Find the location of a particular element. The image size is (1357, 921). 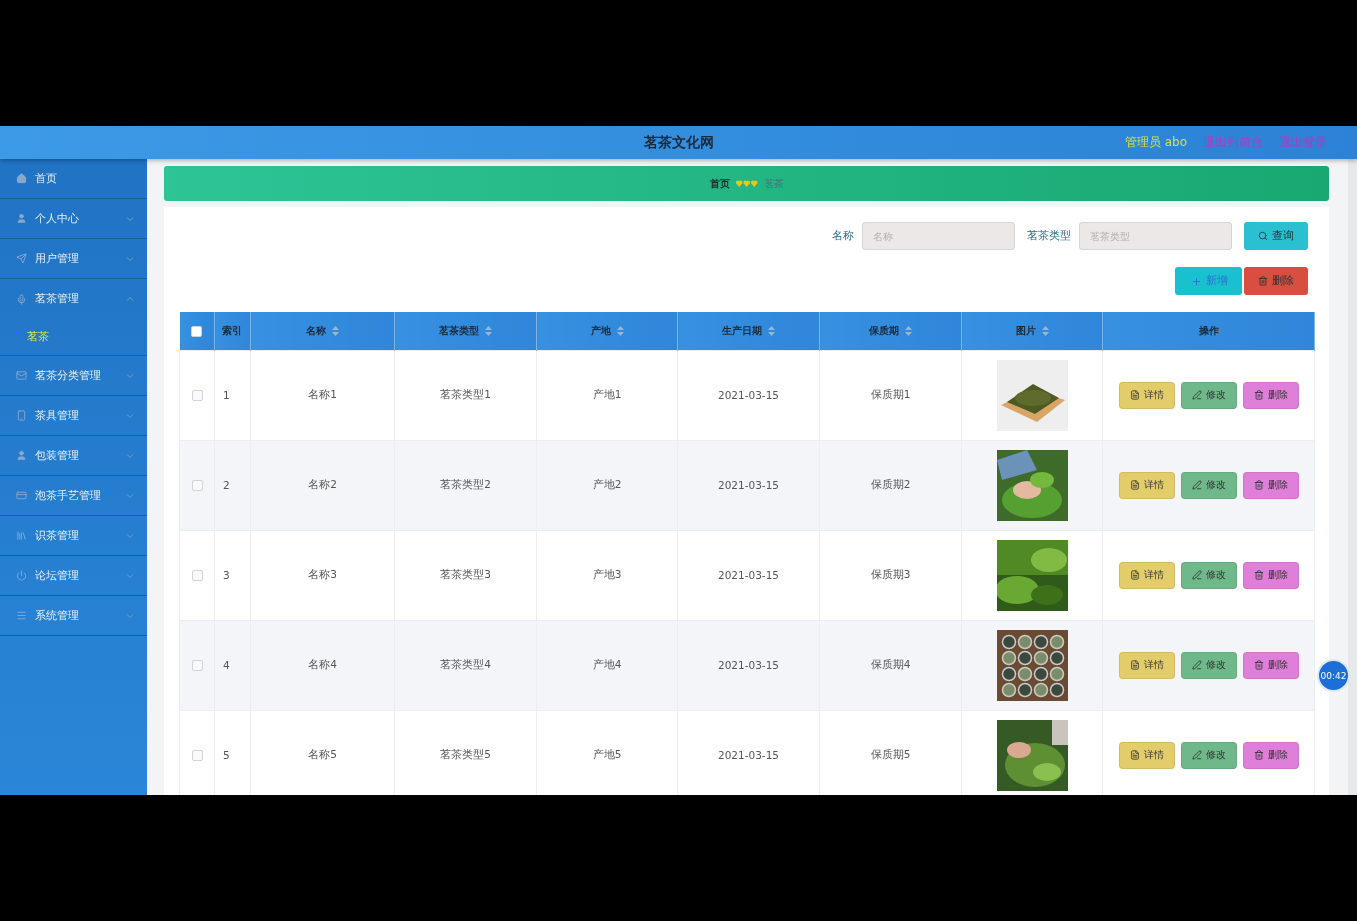

breadcrumb-link: 首页 is located at coordinates (719, 183).